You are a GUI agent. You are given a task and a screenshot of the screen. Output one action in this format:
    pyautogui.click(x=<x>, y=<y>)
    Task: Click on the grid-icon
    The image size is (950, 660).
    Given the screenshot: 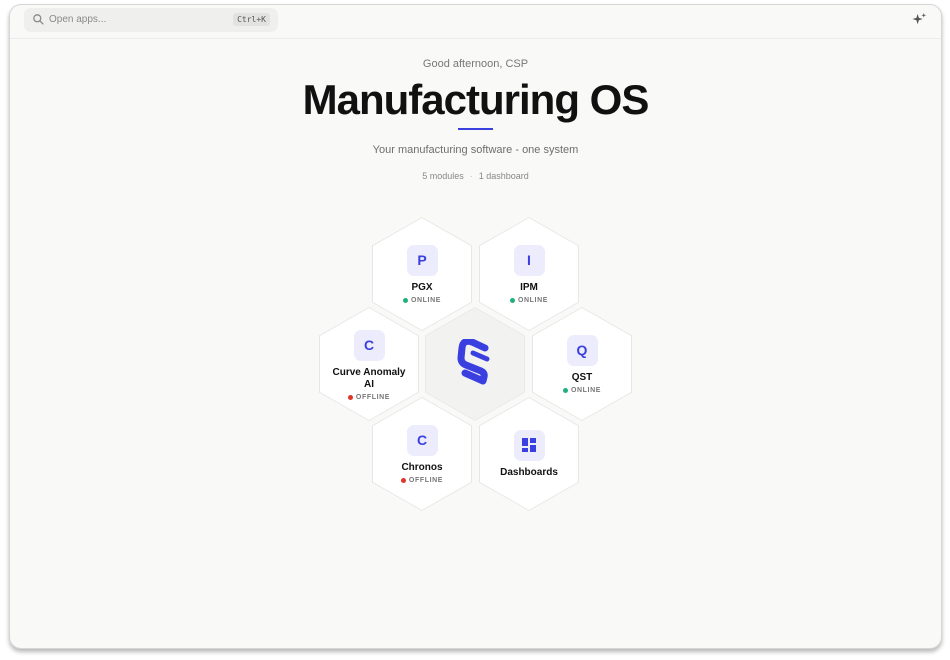 What is the action you would take?
    pyautogui.click(x=529, y=445)
    